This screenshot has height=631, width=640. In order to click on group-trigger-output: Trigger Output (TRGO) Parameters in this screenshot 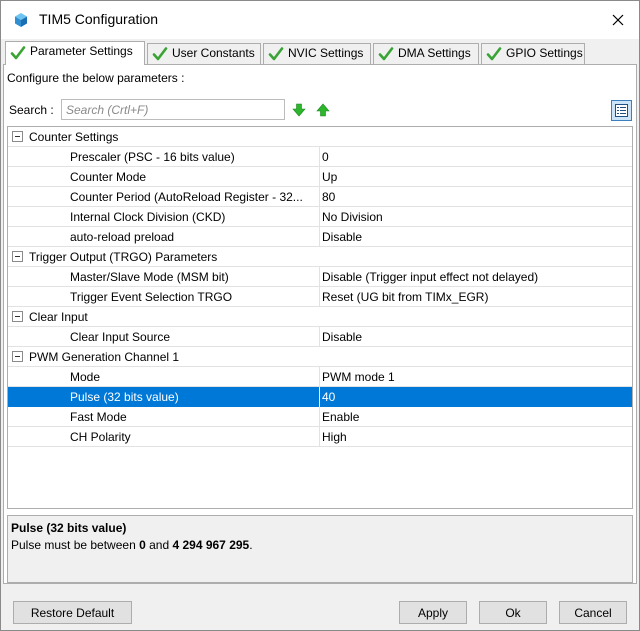, I will do `click(320, 257)`.